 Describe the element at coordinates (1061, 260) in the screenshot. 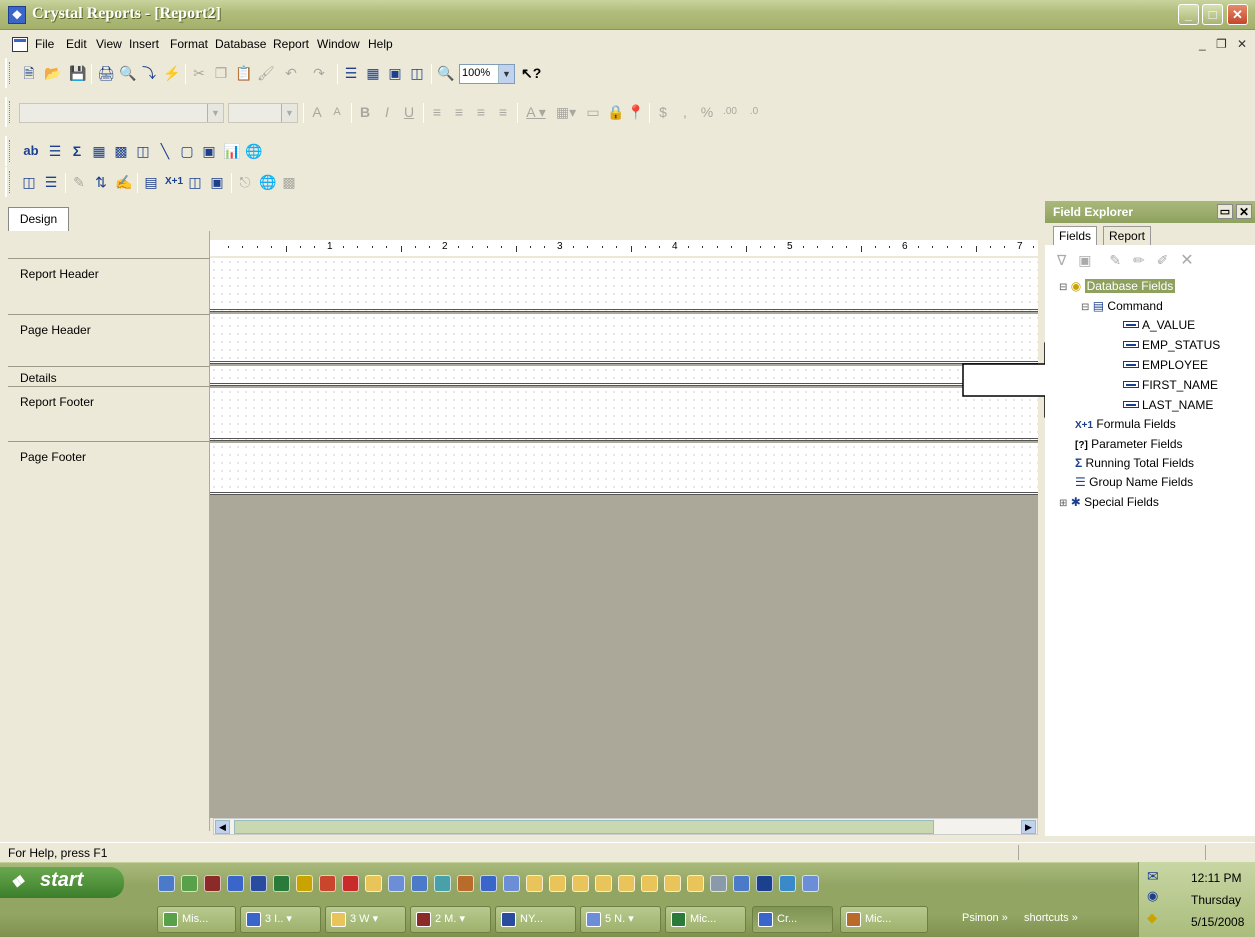

I see `insert-to-report-icon: ∇` at that location.